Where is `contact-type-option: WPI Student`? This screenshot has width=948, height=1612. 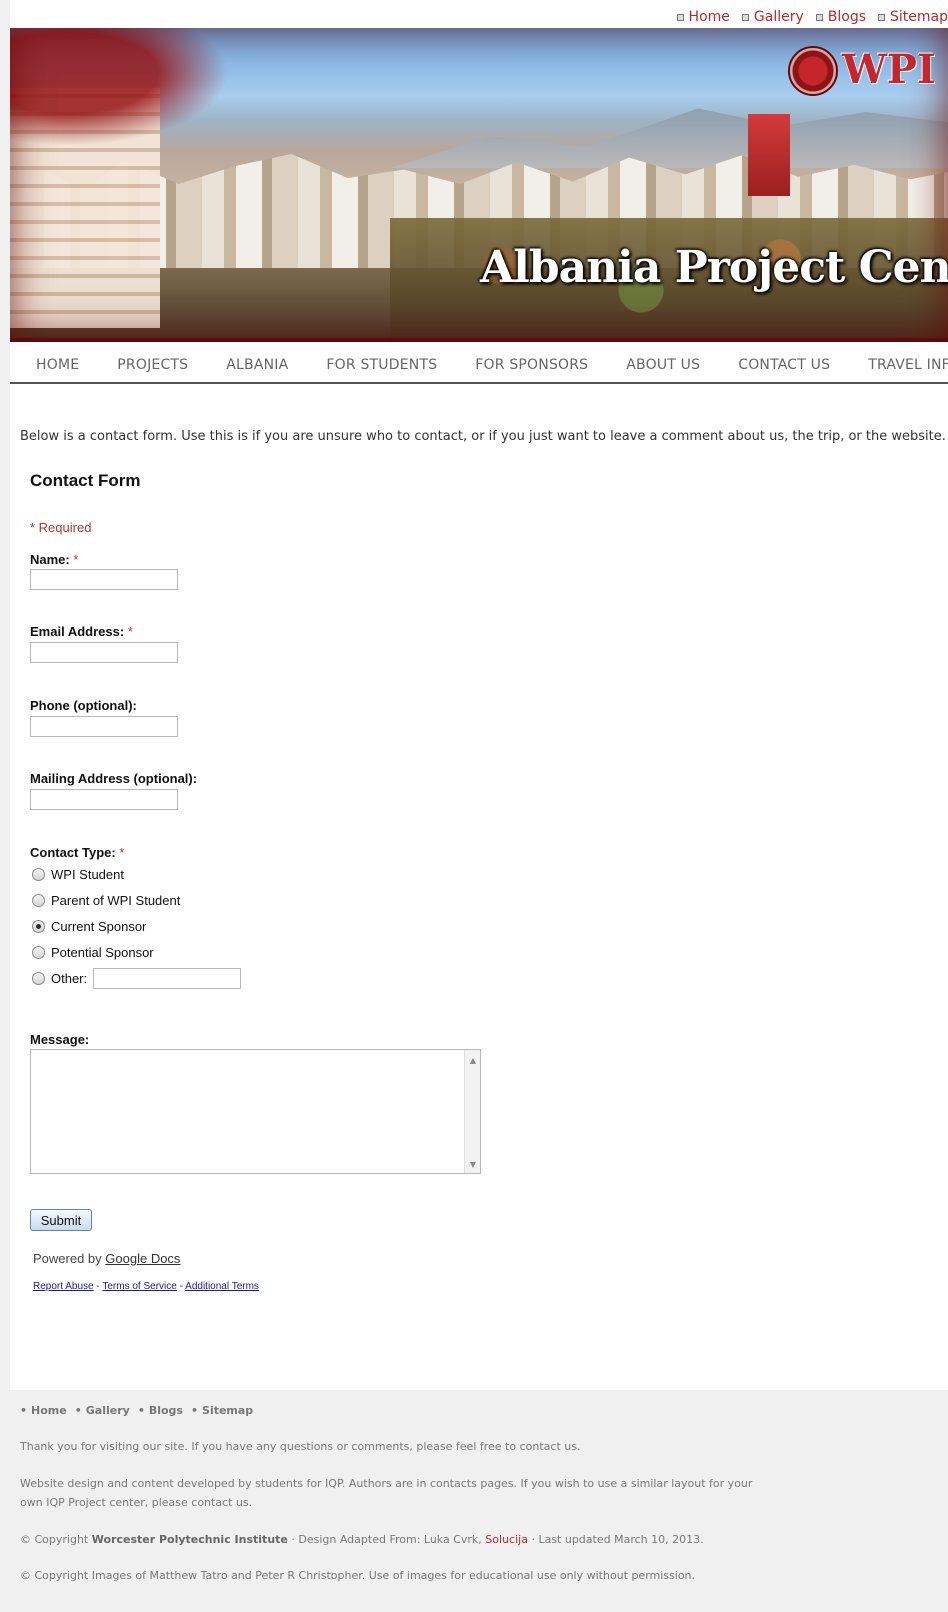 contact-type-option: WPI Student is located at coordinates (78, 874).